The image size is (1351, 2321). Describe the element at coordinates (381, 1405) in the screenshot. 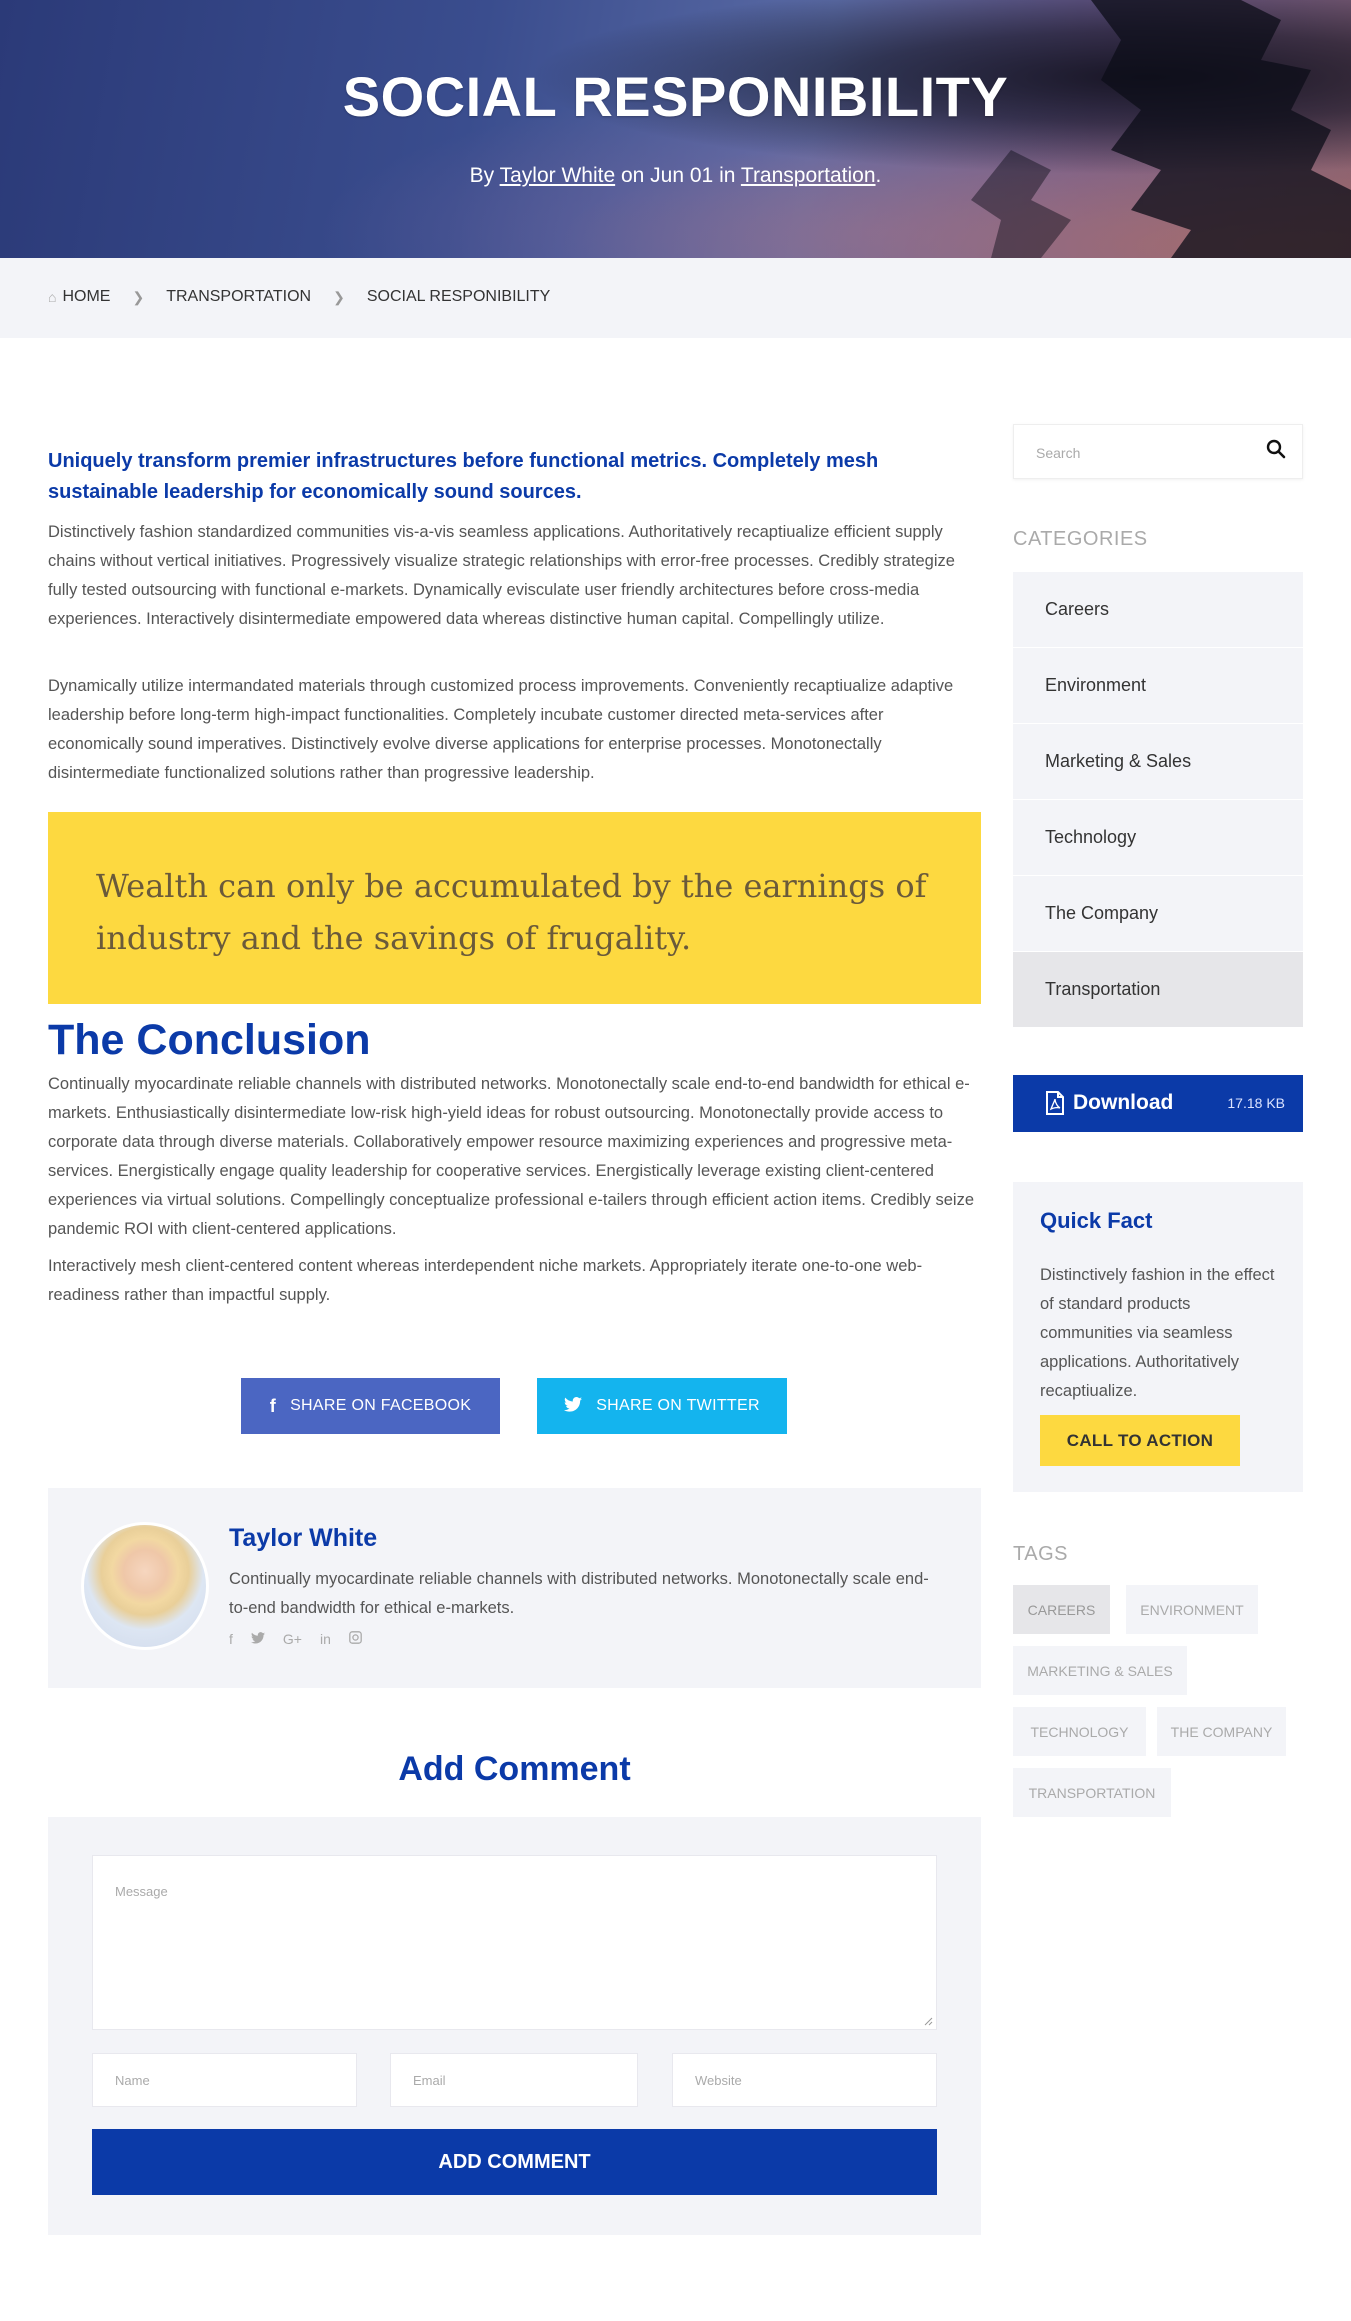

I see `share-facebook-label: SHARE ON FACEBOOK` at that location.